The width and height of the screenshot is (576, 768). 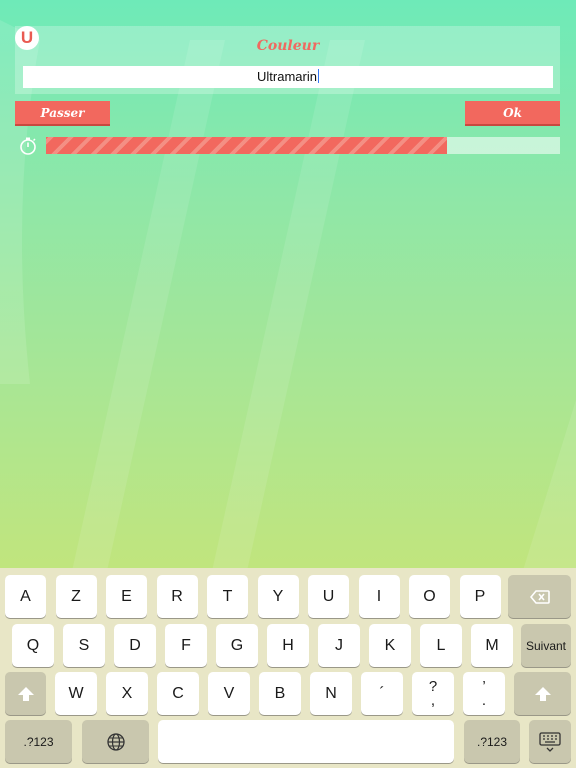 I want to click on skip-button: Passer, so click(x=62, y=113).